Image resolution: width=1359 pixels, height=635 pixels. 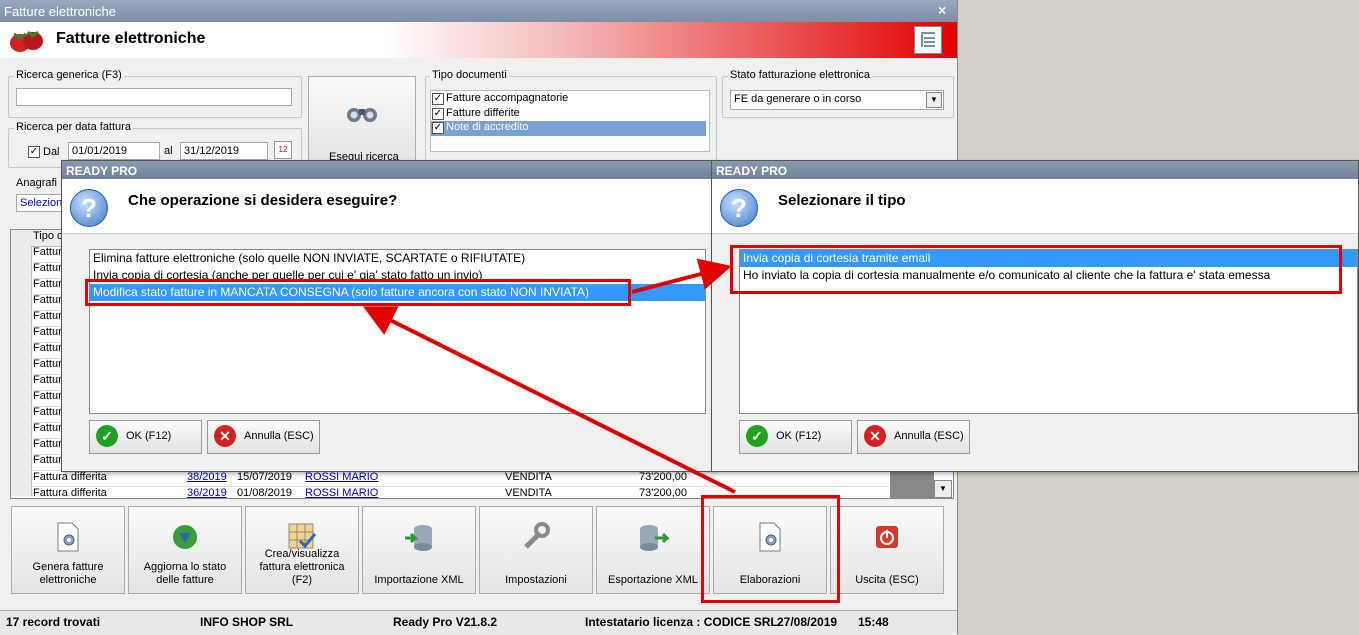 I want to click on dal-date-input: 01/01/2019, so click(x=114, y=151).